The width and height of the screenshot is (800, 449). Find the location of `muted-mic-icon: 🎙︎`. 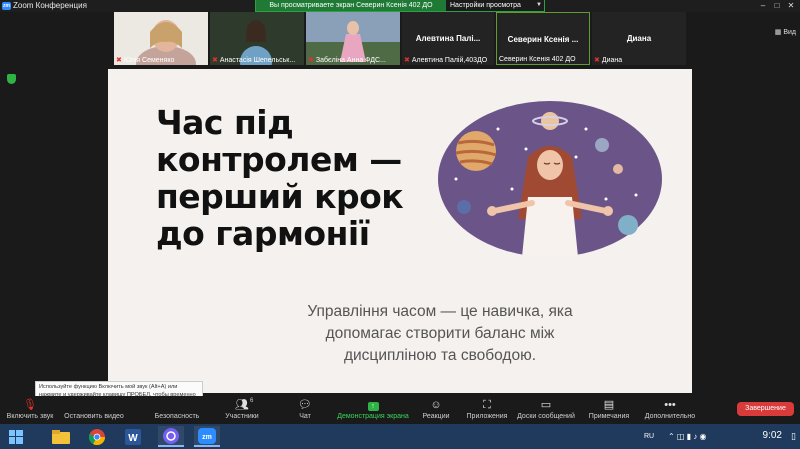

muted-mic-icon: 🎙︎ is located at coordinates (30, 405).